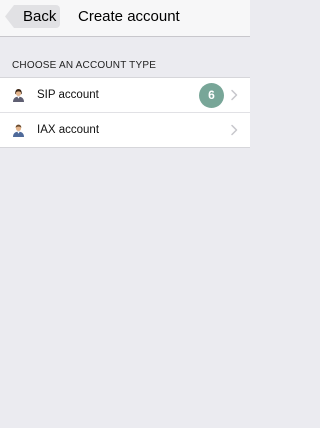  Describe the element at coordinates (211, 95) in the screenshot. I see `count-badge: 6` at that location.